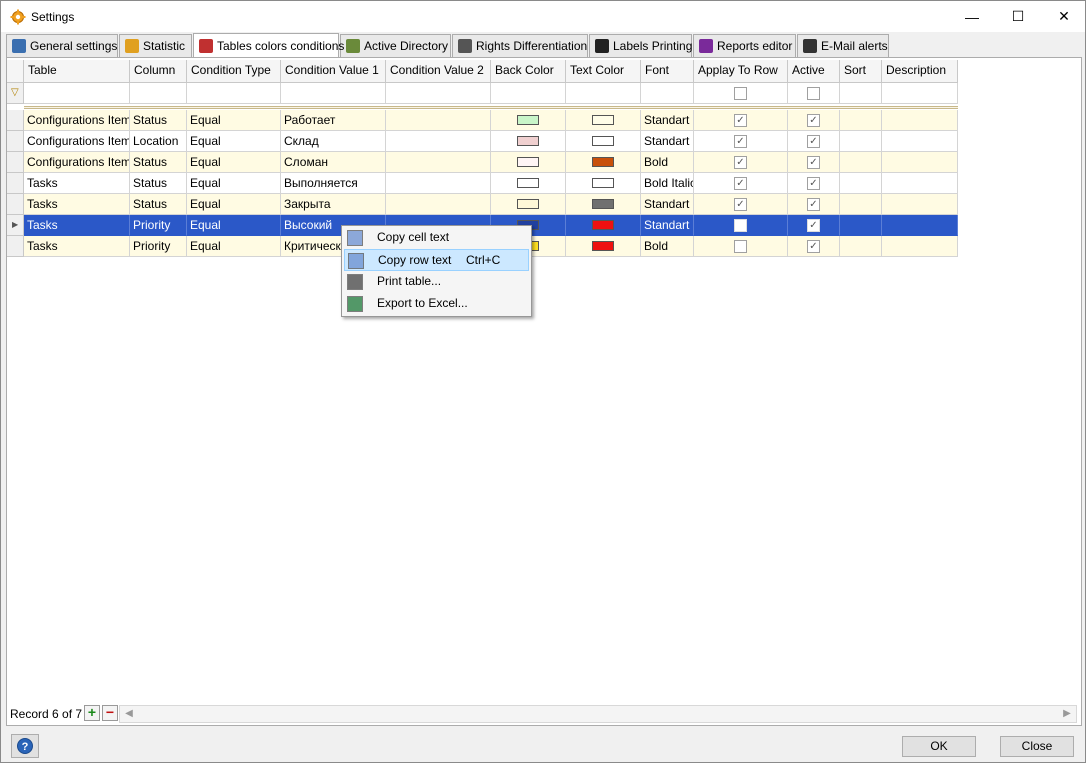 The height and width of the screenshot is (763, 1086). Describe the element at coordinates (158, 141) in the screenshot. I see `cell-column: Location` at that location.